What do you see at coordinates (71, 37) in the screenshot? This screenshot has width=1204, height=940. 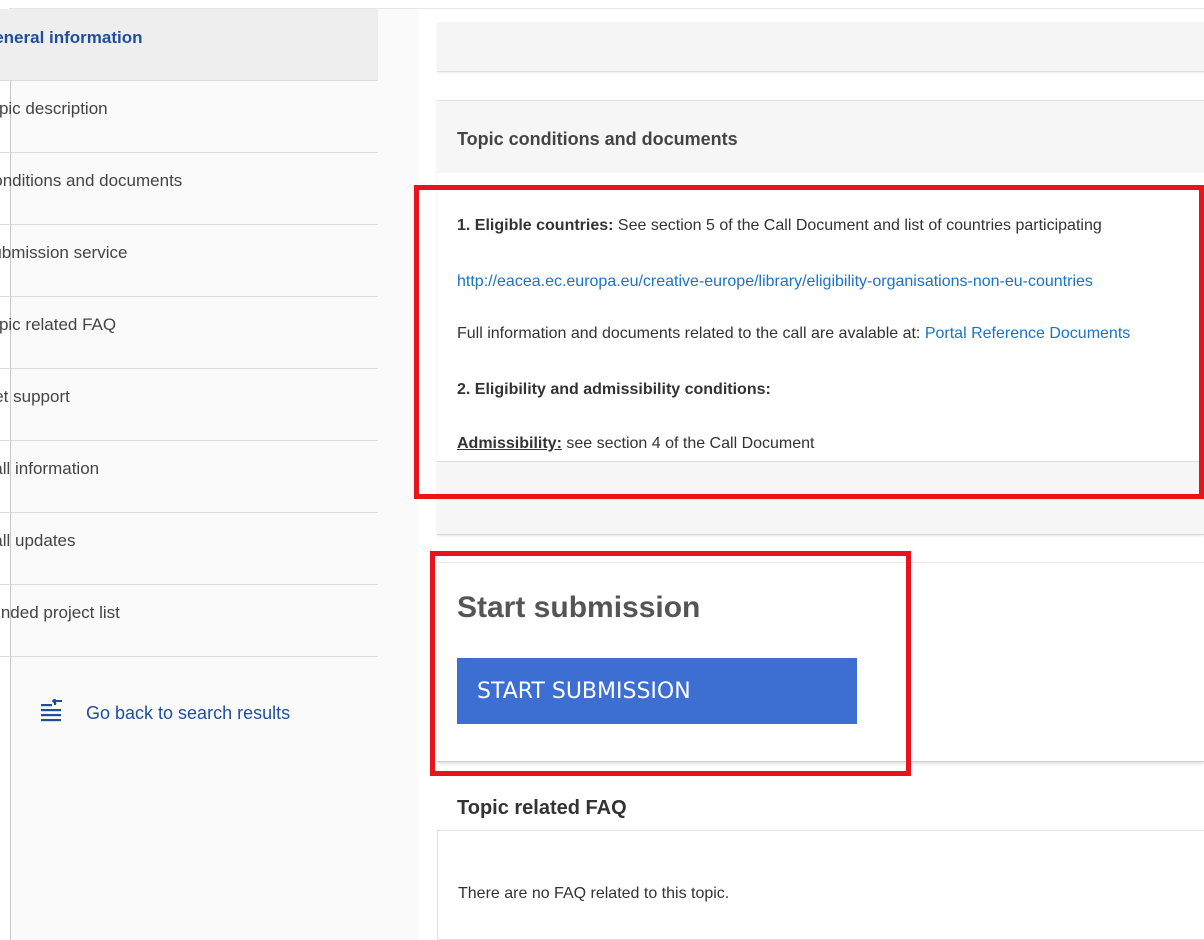 I see `sidebar-item-label: General information` at bounding box center [71, 37].